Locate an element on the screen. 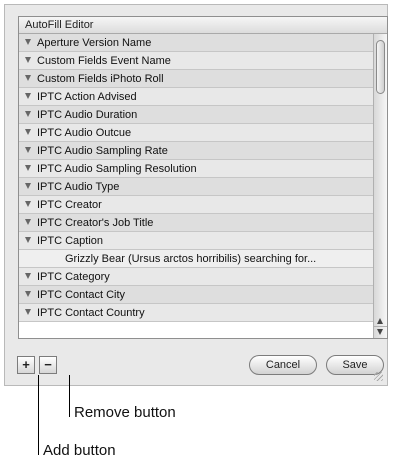  list-item-label: Aperture Version Name is located at coordinates (94, 43).